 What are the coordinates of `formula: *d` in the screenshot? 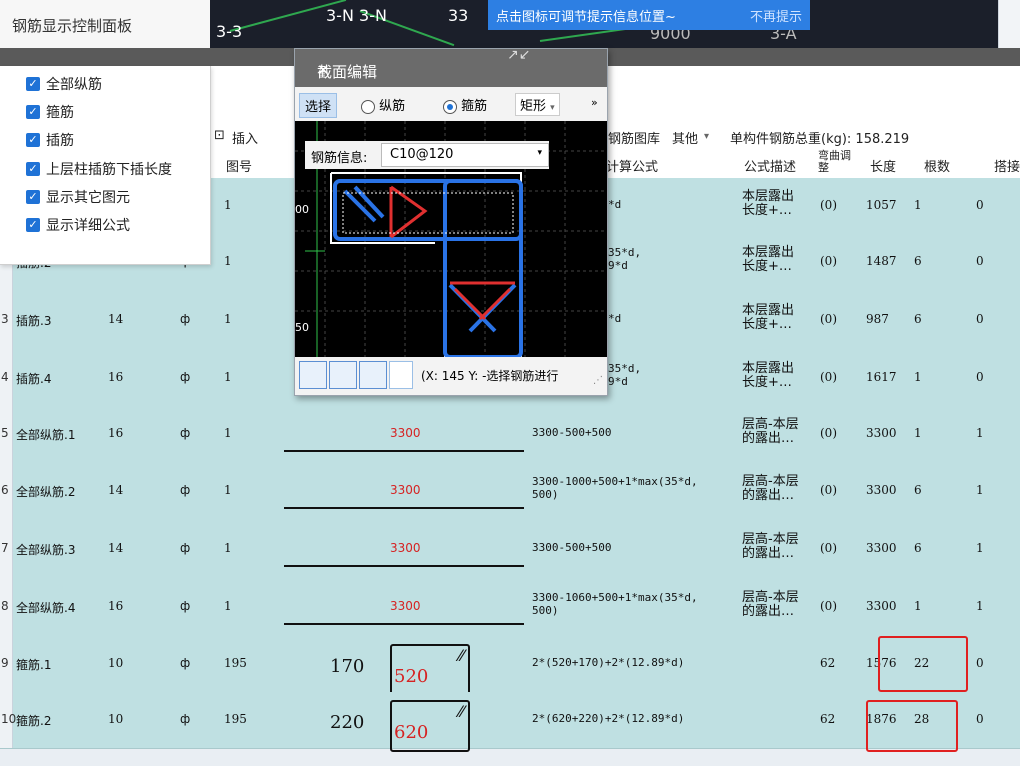 It's located at (615, 204).